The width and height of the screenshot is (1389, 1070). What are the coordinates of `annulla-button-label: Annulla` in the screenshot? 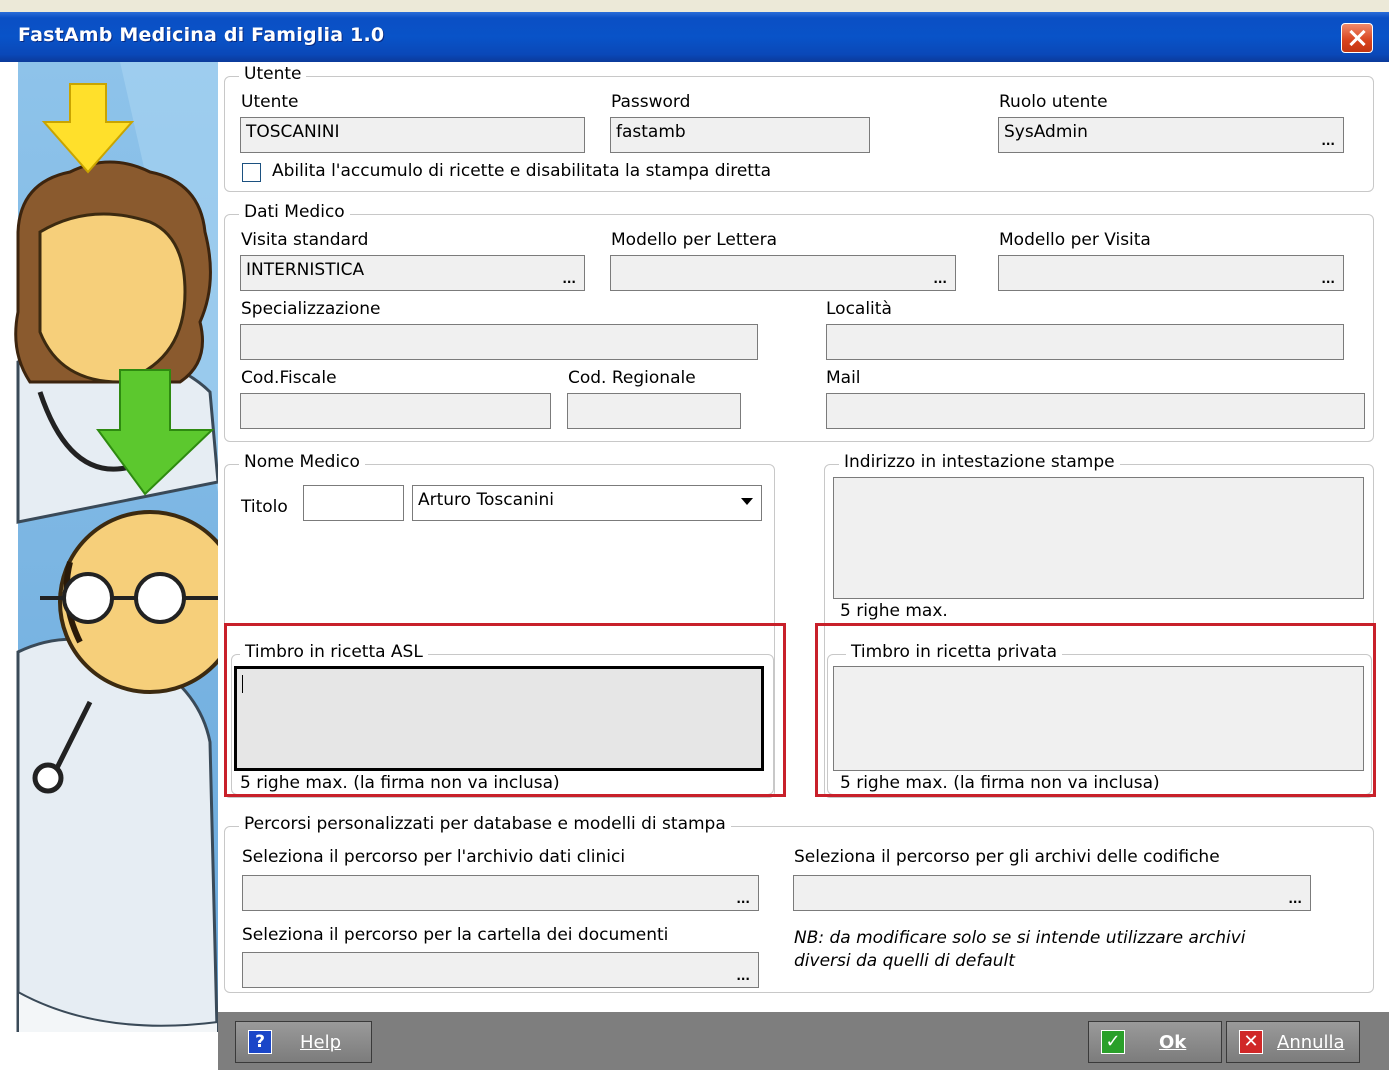 It's located at (1311, 1042).